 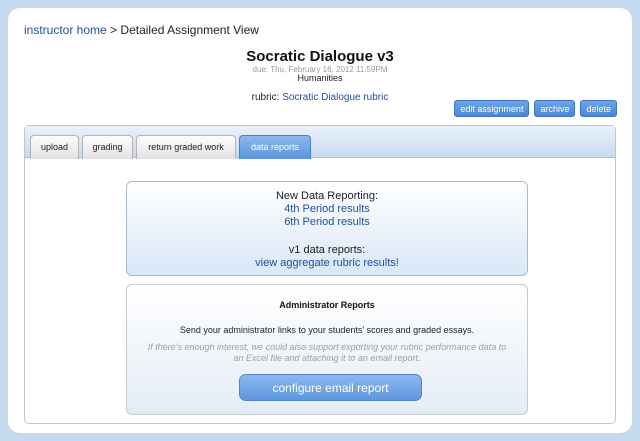 I want to click on edit-assignment-button: edit assignment, so click(x=492, y=108).